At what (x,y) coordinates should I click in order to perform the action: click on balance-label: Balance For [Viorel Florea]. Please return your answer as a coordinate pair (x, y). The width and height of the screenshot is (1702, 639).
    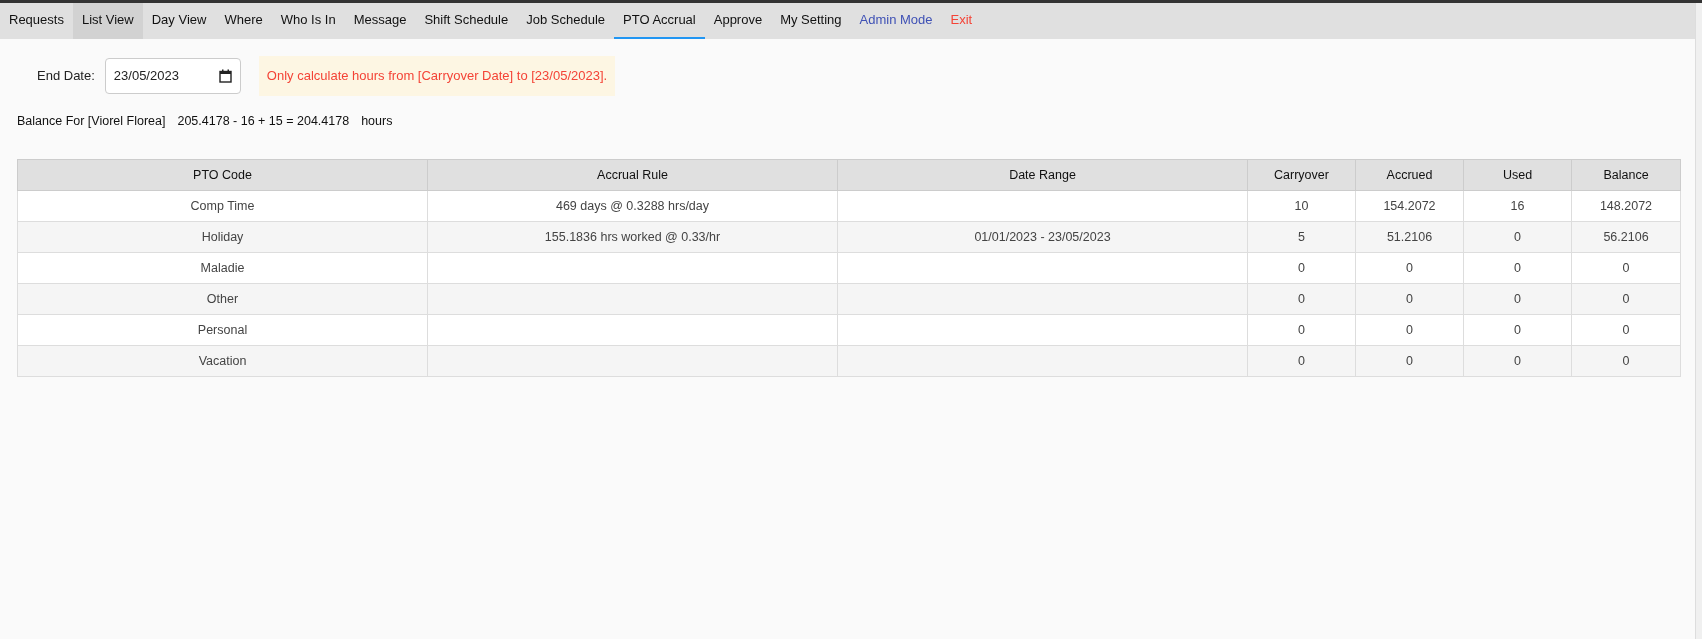
    Looking at the image, I should click on (91, 121).